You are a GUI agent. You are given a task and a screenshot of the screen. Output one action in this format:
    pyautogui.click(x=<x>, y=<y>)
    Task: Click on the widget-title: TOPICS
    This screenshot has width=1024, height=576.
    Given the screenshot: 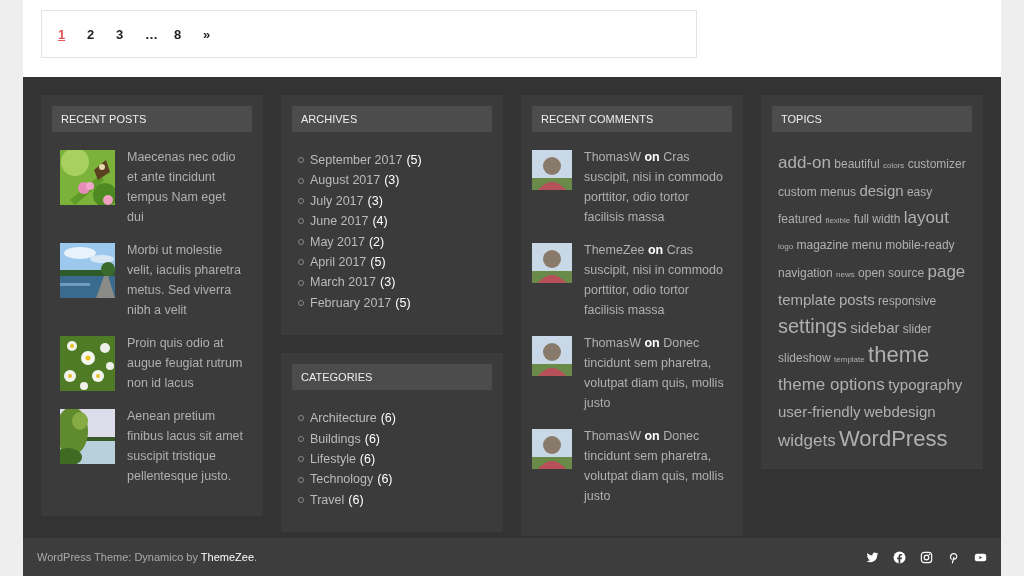 What is the action you would take?
    pyautogui.click(x=872, y=119)
    